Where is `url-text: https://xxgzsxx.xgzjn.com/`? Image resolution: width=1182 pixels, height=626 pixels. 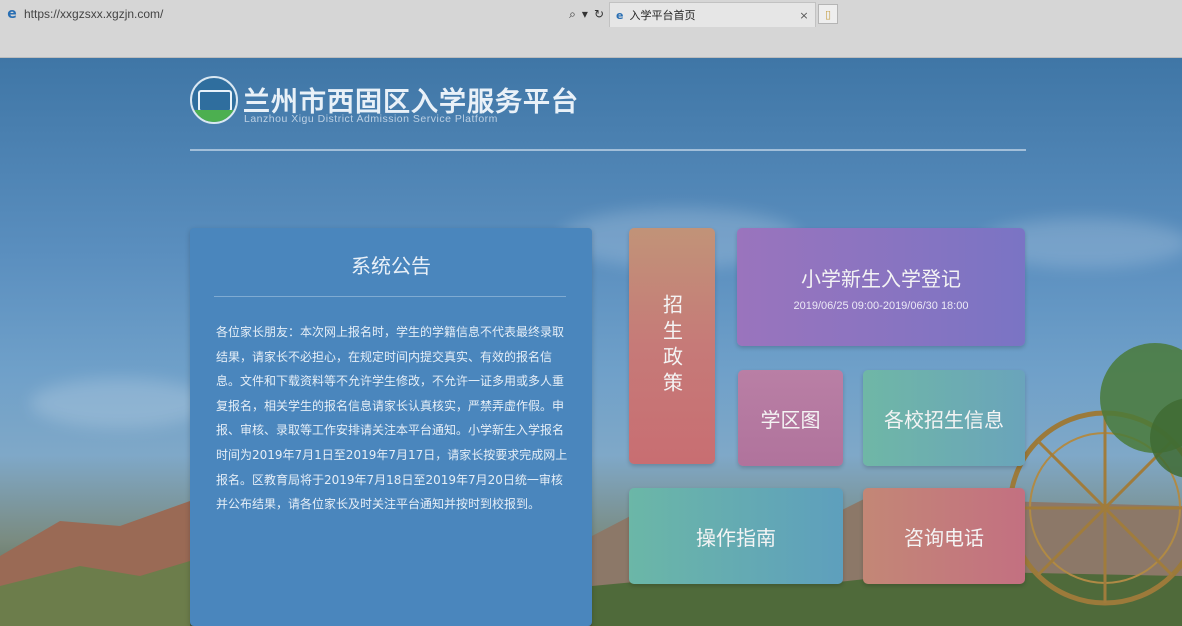 url-text: https://xxgzsxx.xgzjn.com/ is located at coordinates (296, 14).